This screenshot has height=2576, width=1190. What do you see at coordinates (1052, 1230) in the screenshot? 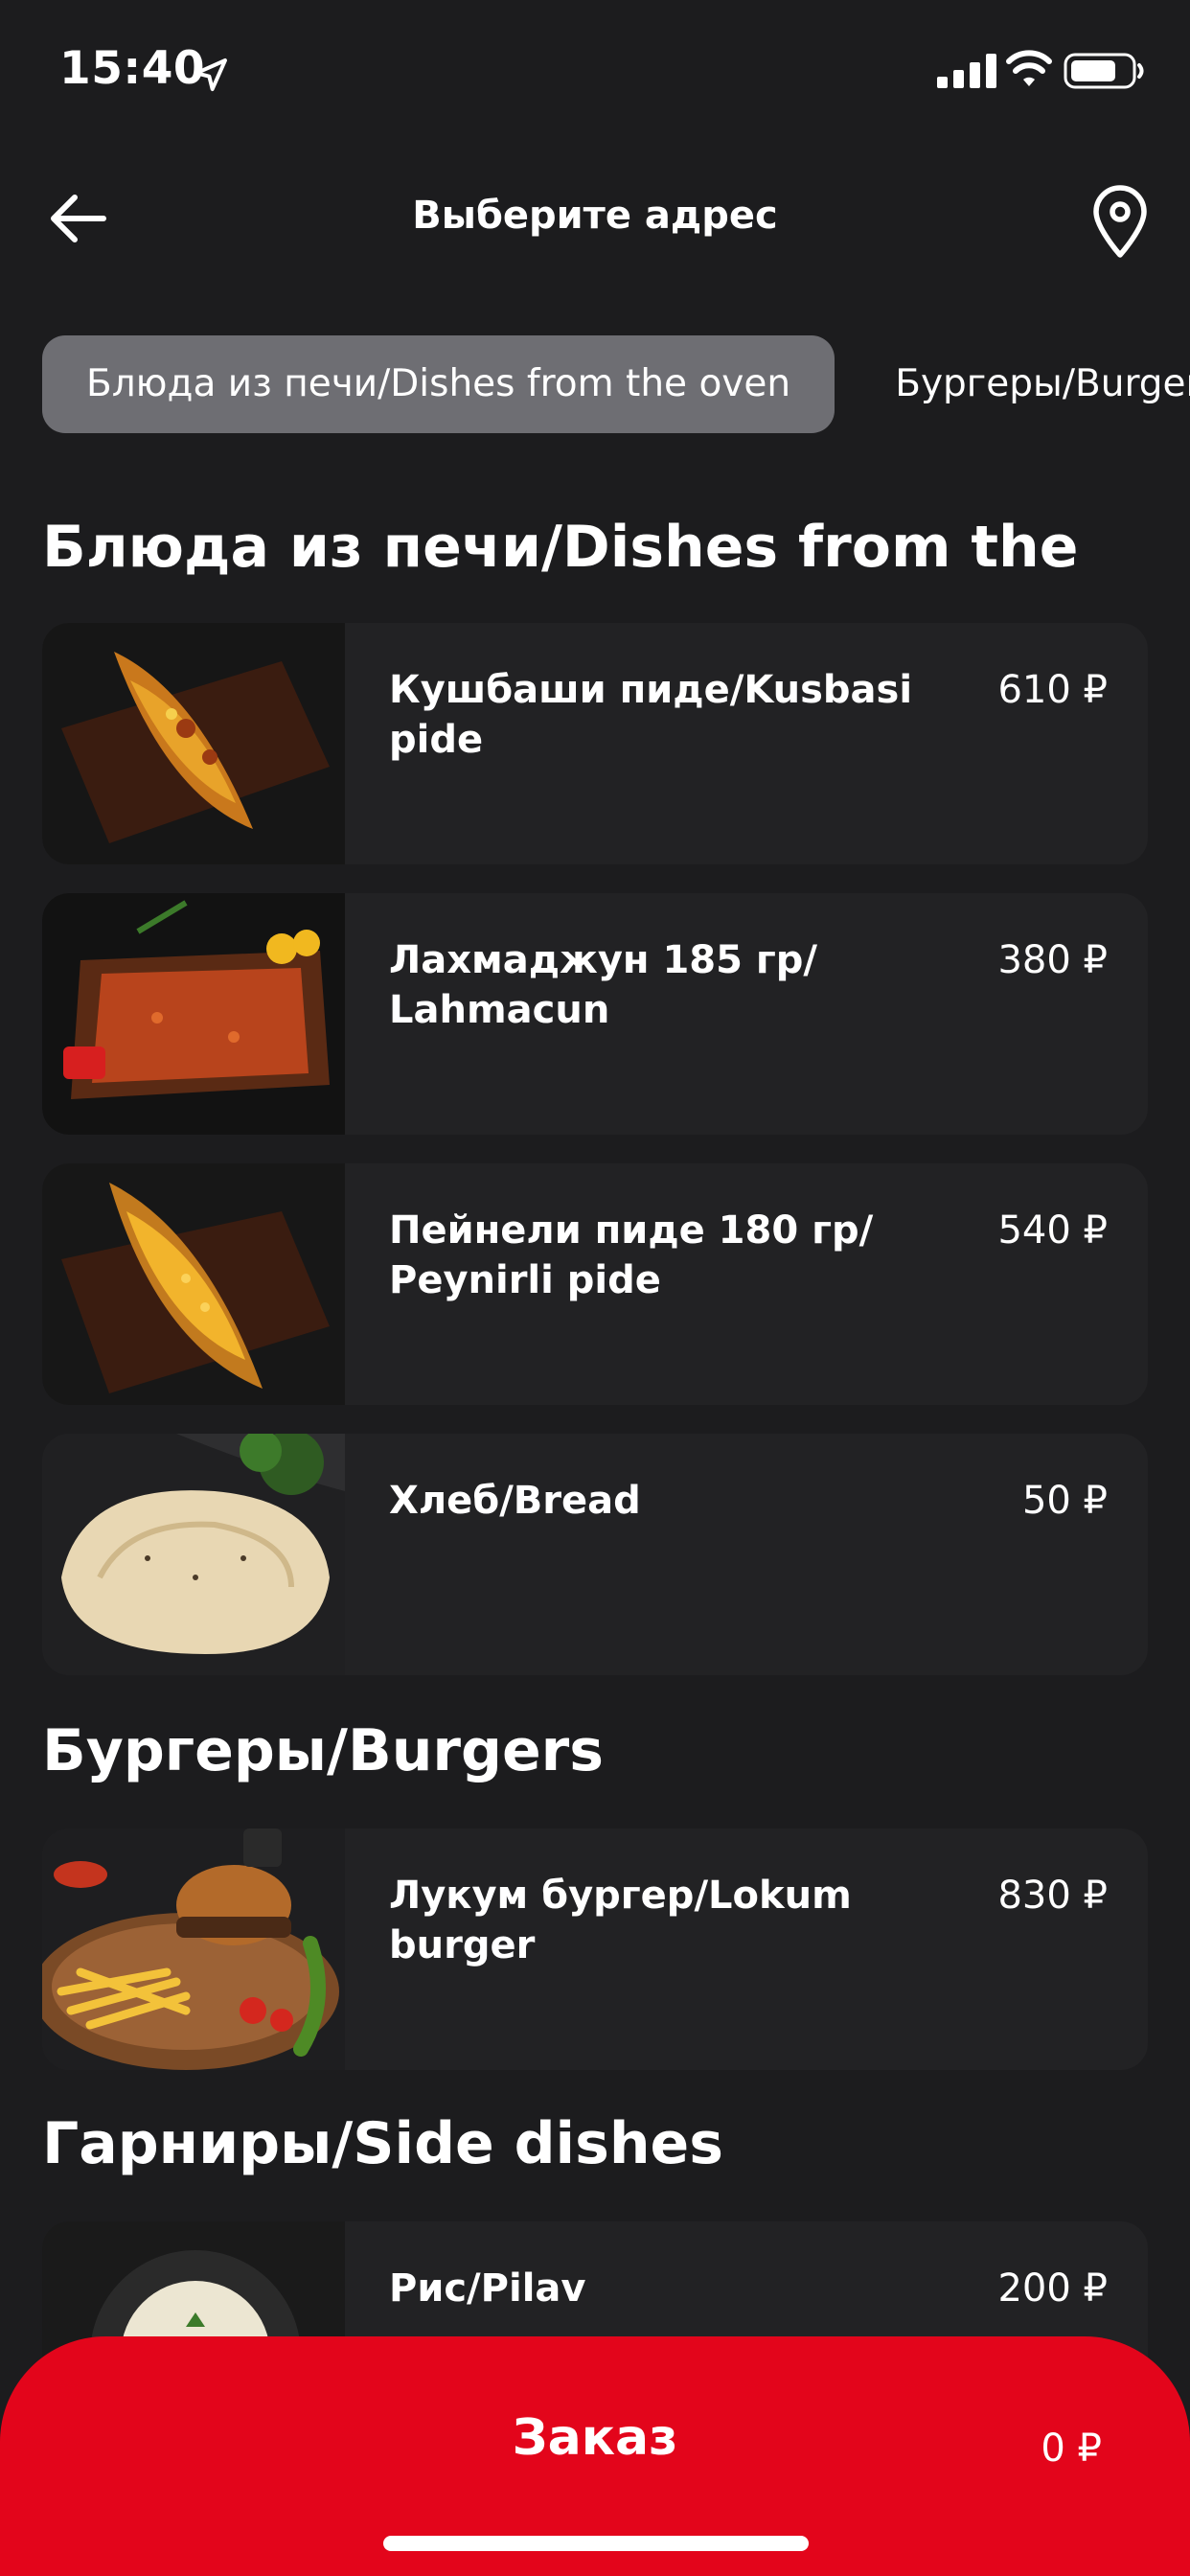
I see `item-price: 540 ₽` at bounding box center [1052, 1230].